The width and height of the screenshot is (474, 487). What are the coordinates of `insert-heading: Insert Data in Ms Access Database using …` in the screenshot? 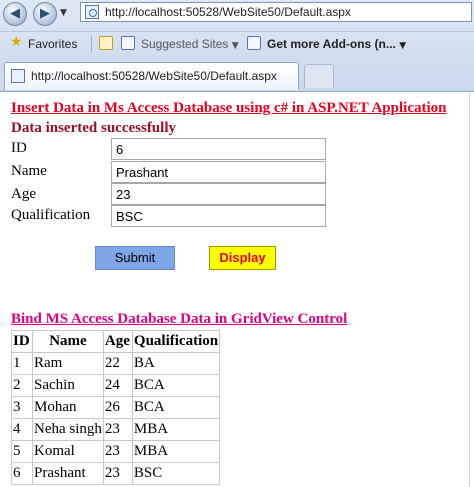 It's located at (229, 108).